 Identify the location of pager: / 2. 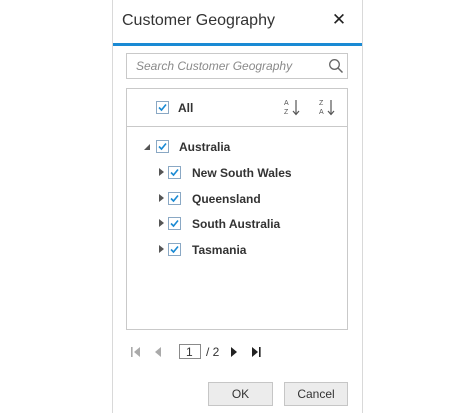
(205, 352).